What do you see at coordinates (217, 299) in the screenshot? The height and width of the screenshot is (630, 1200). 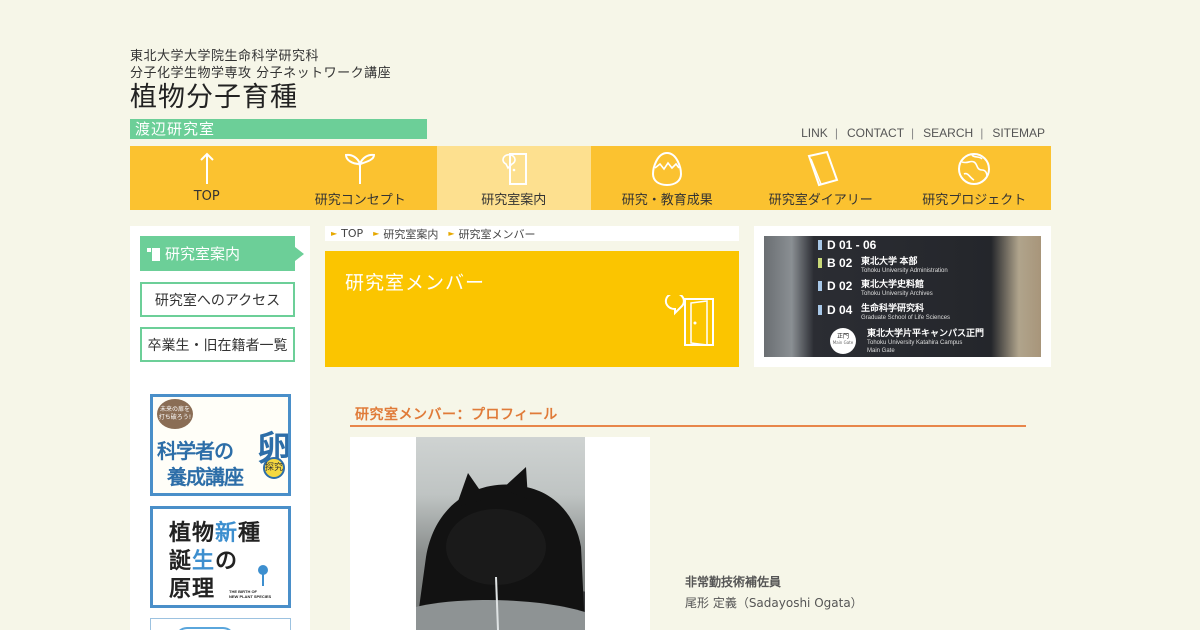 I see `sidebar-item-access: 研究室へのアクセス` at bounding box center [217, 299].